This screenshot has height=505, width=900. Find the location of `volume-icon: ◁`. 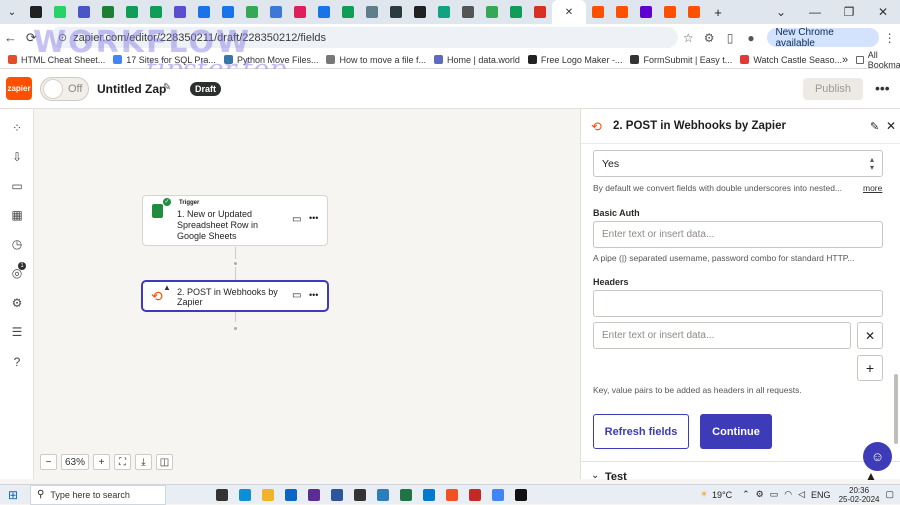

volume-icon: ◁ is located at coordinates (801, 494).